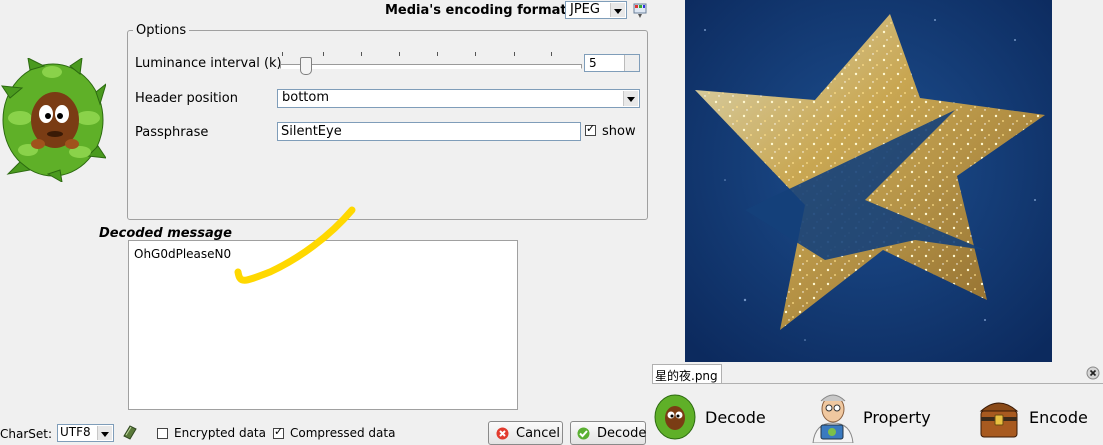  What do you see at coordinates (877, 383) in the screenshot?
I see `tab-divider` at bounding box center [877, 383].